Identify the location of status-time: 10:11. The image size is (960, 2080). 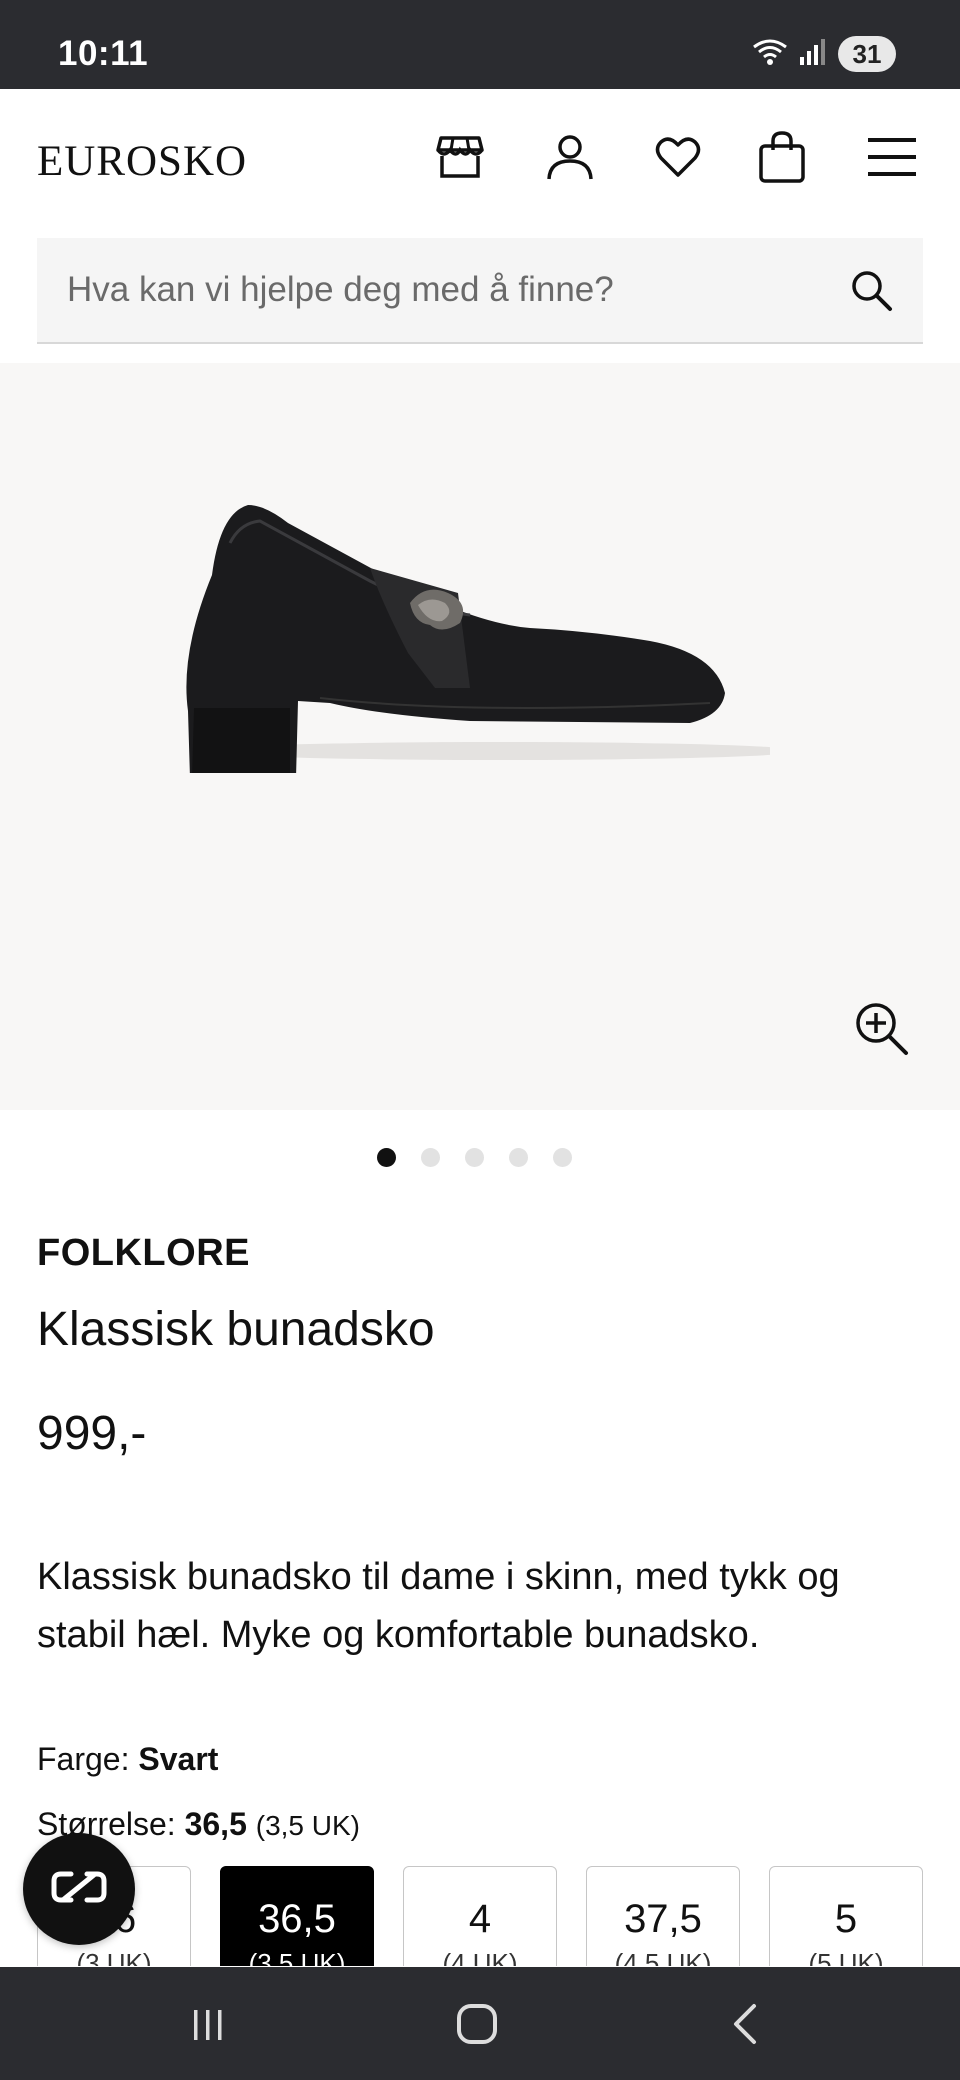
(103, 53).